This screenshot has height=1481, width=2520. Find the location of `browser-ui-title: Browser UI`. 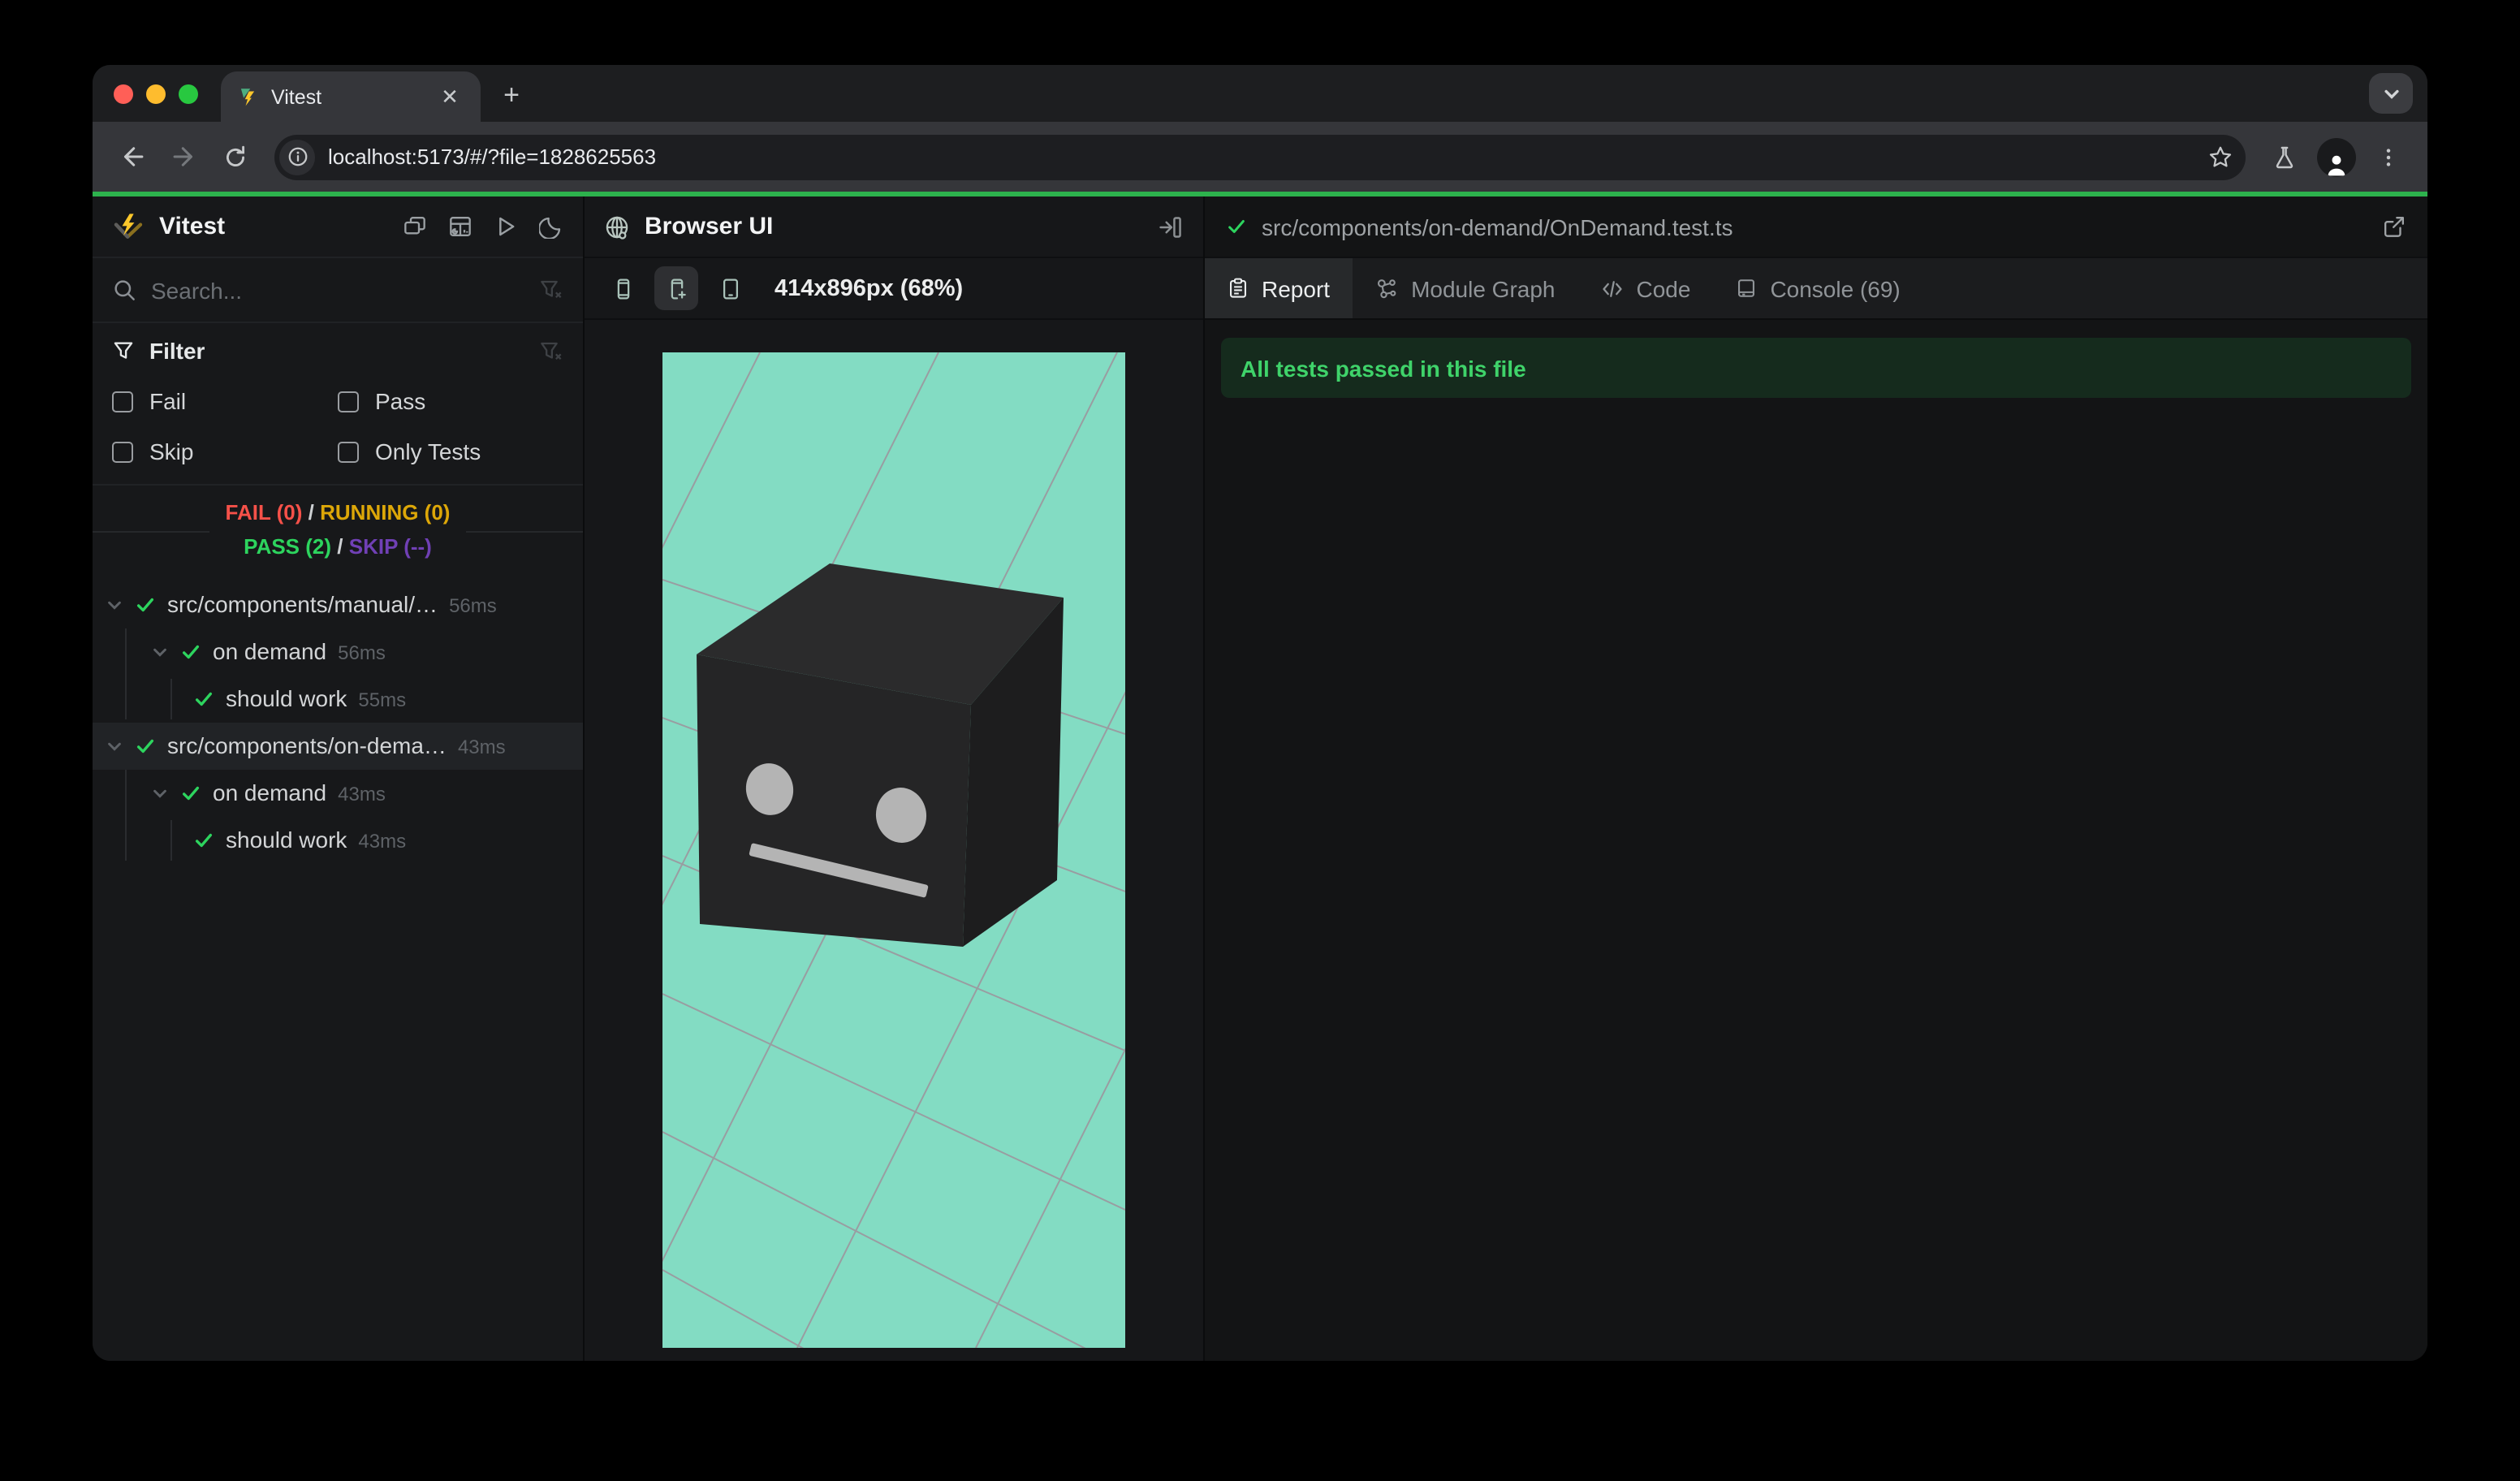

browser-ui-title: Browser UI is located at coordinates (710, 227).